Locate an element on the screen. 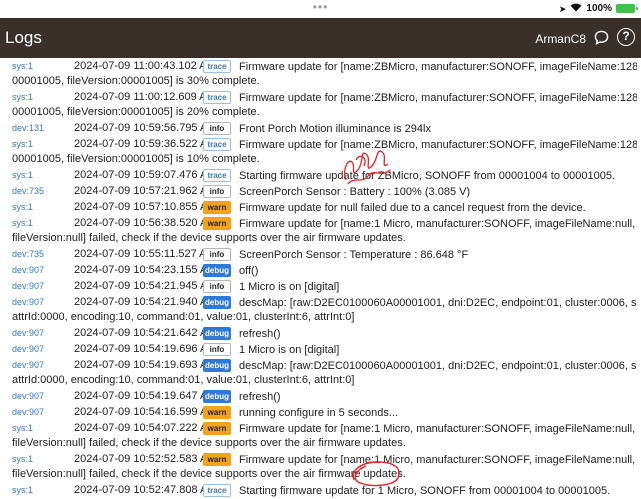  log-message: 1 Micro is on [digital] is located at coordinates (289, 287).